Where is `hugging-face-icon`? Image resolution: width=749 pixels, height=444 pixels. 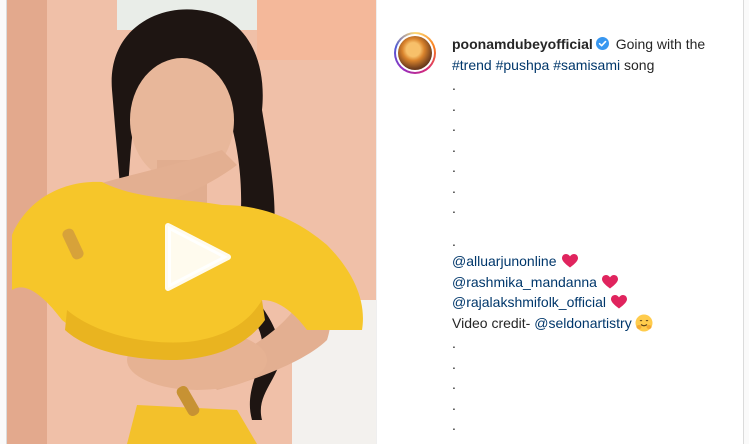 hugging-face-icon is located at coordinates (644, 322).